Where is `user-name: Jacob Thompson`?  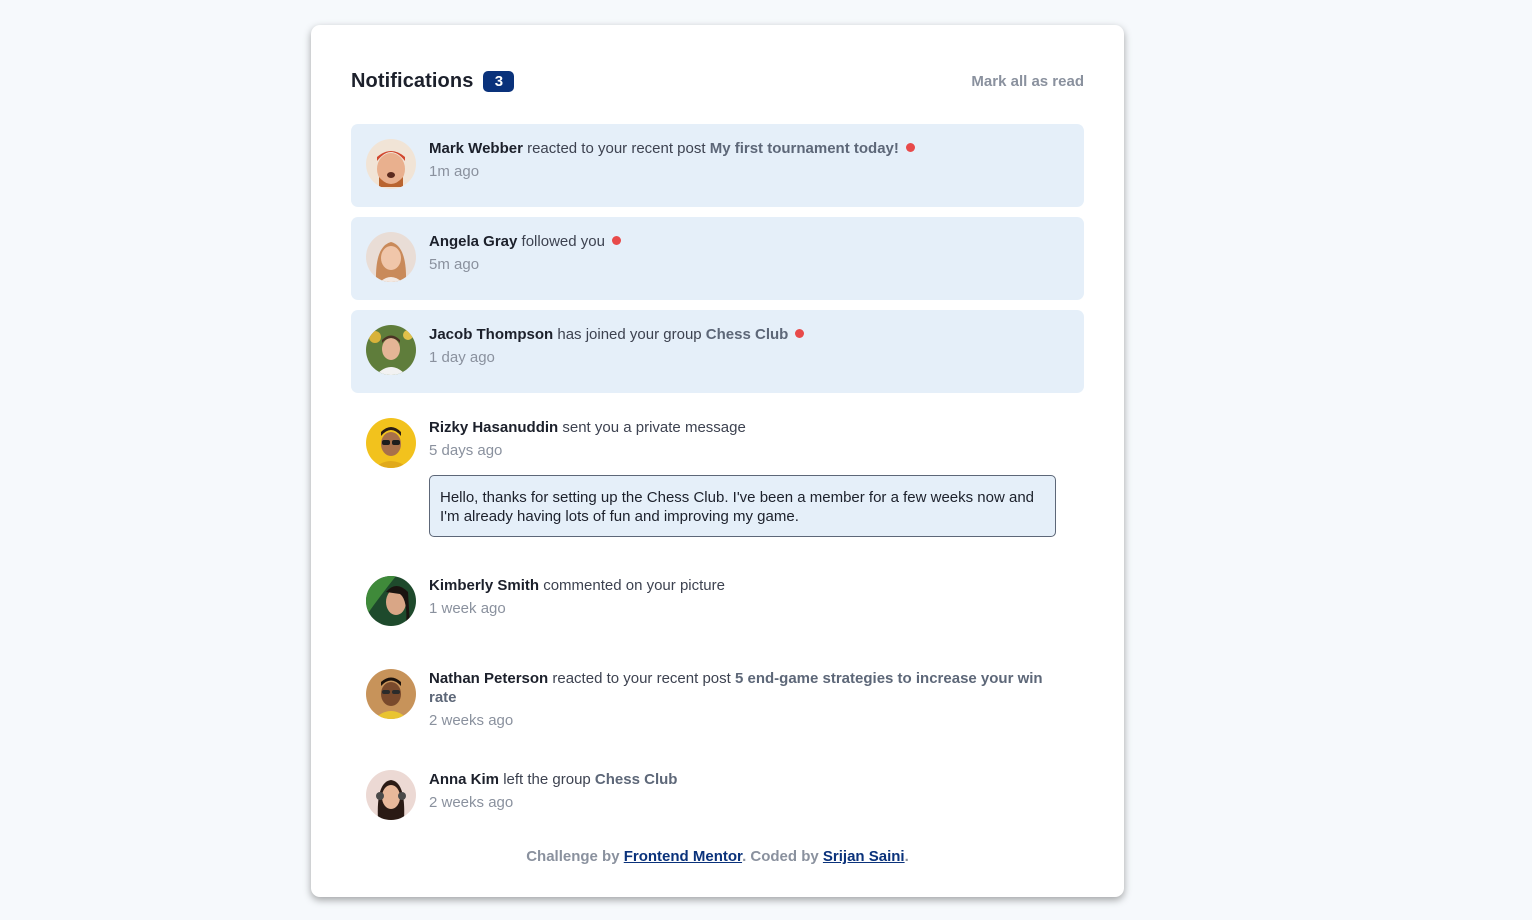
user-name: Jacob Thompson is located at coordinates (491, 334).